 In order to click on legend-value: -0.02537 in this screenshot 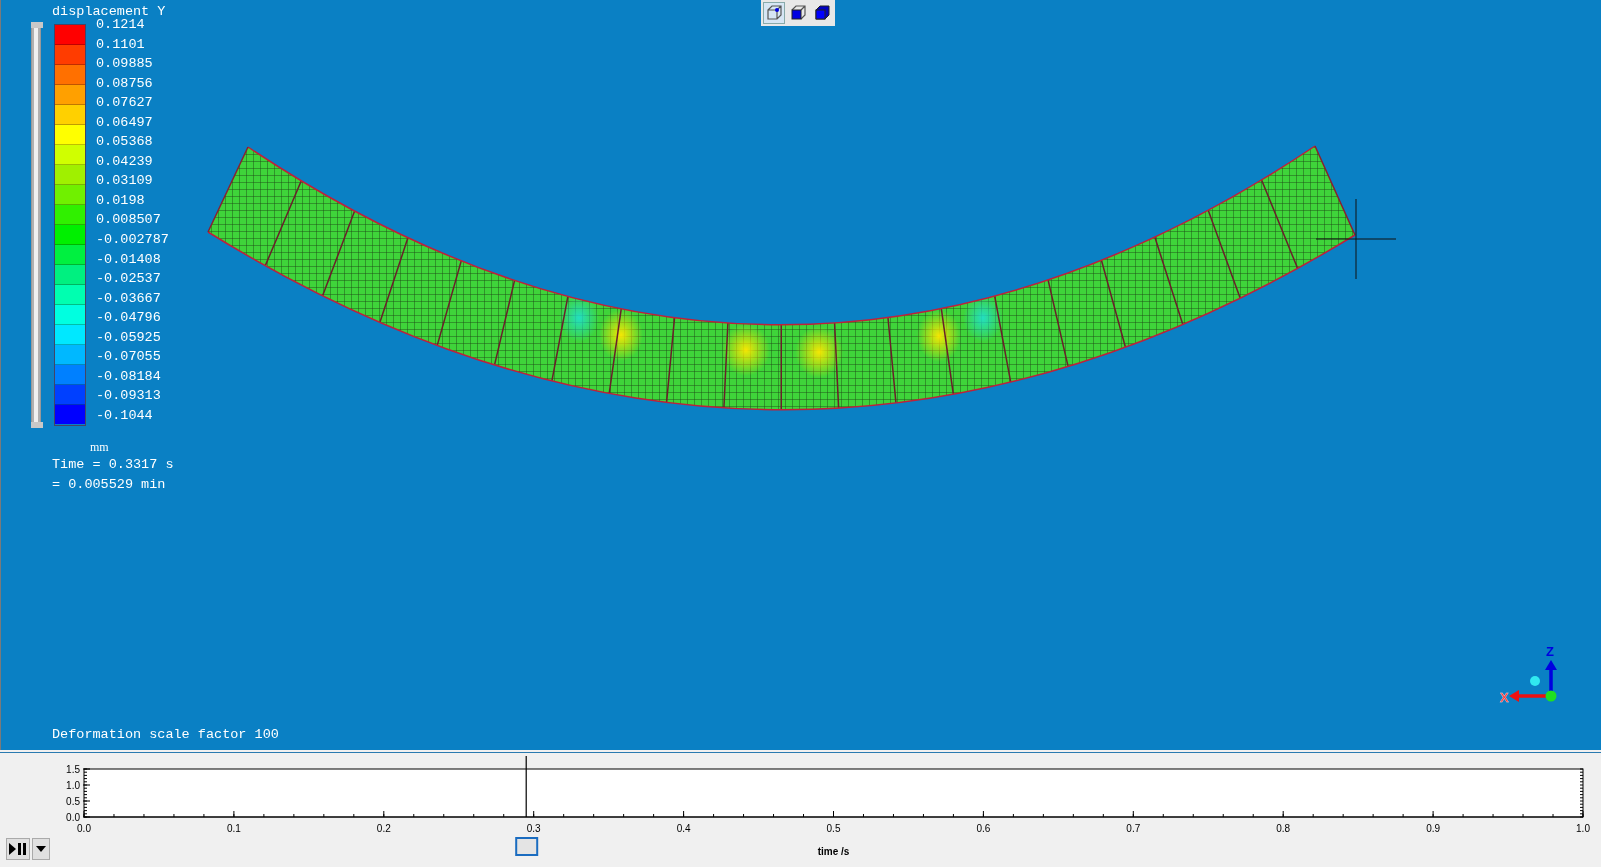, I will do `click(128, 279)`.